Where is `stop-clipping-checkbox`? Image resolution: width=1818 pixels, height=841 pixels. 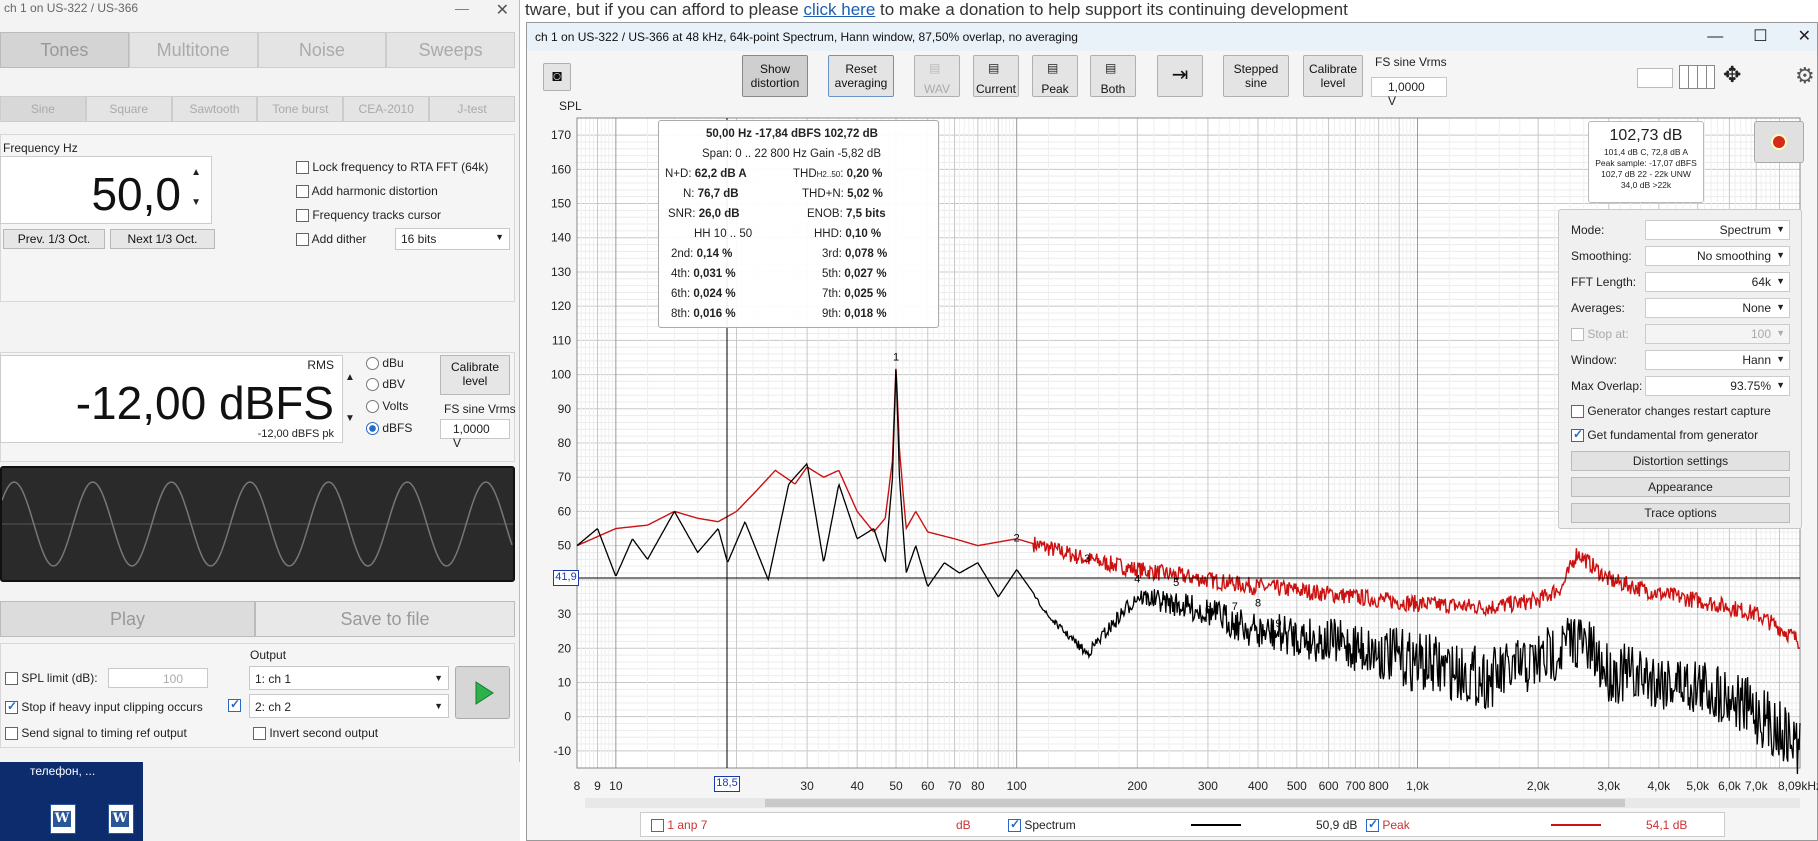 stop-clipping-checkbox is located at coordinates (11, 707).